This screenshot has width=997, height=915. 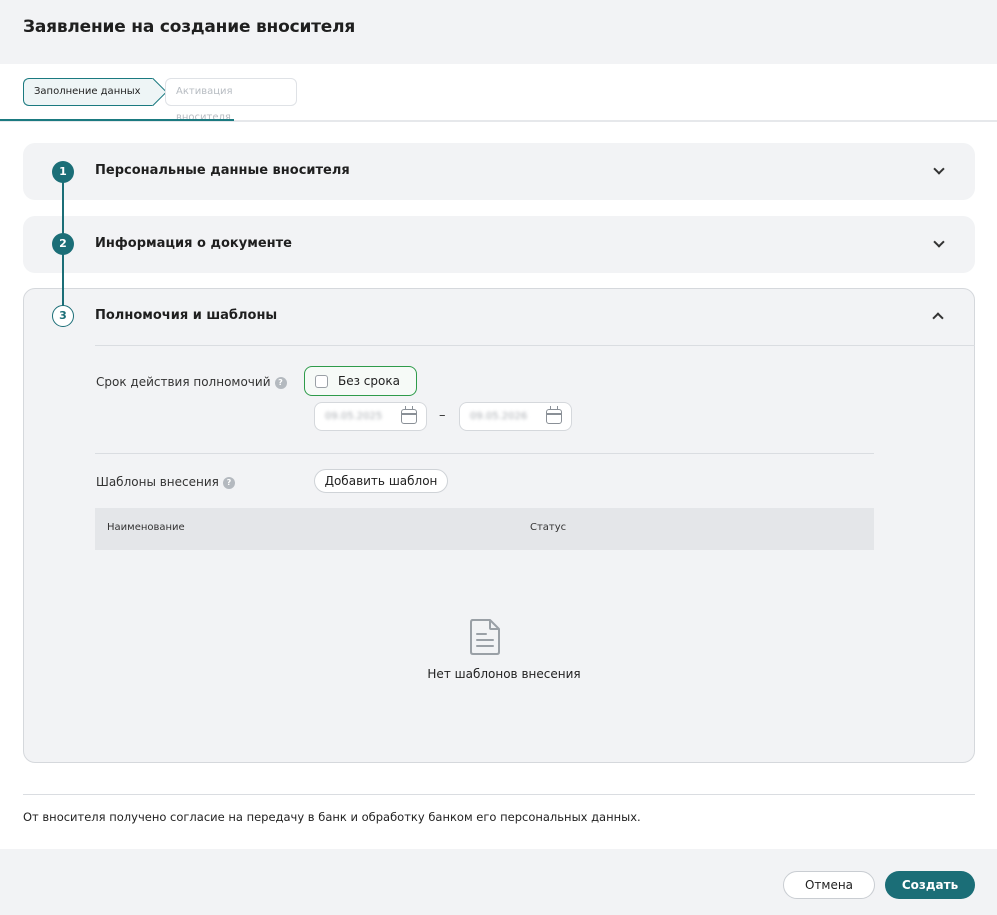 I want to click on empty-state-text: Нет шаблонов внесения, so click(x=504, y=674).